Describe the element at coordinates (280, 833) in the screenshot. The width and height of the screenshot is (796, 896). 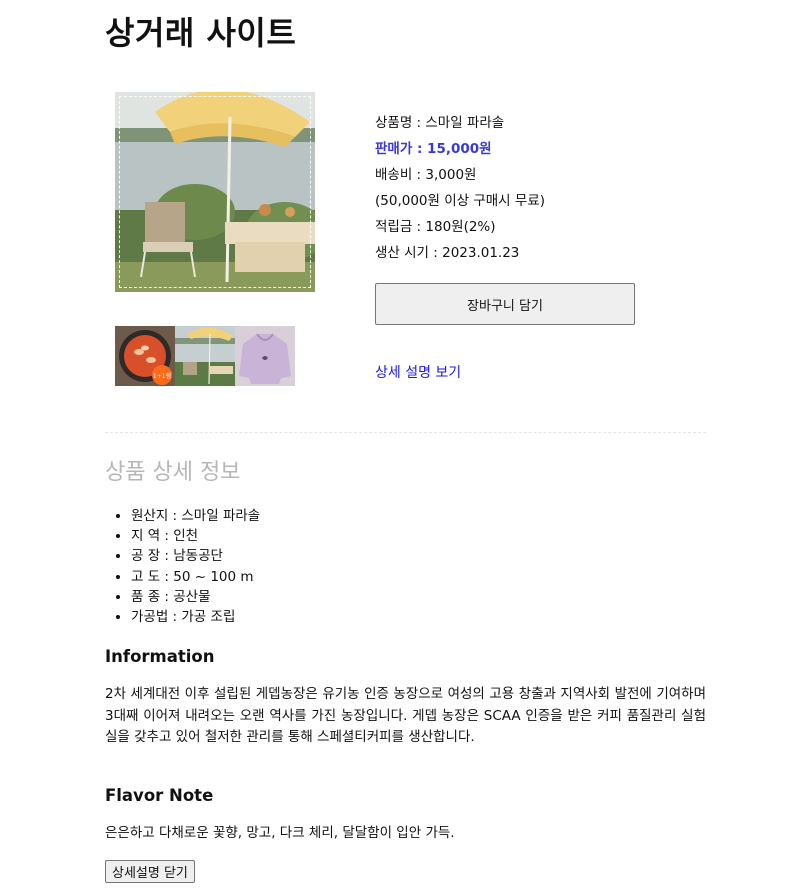
I see `flavor-note-text: 은은하고 다채로운 꽃향, 망고, 다크 체리, 달달함이 입안 가득.` at that location.